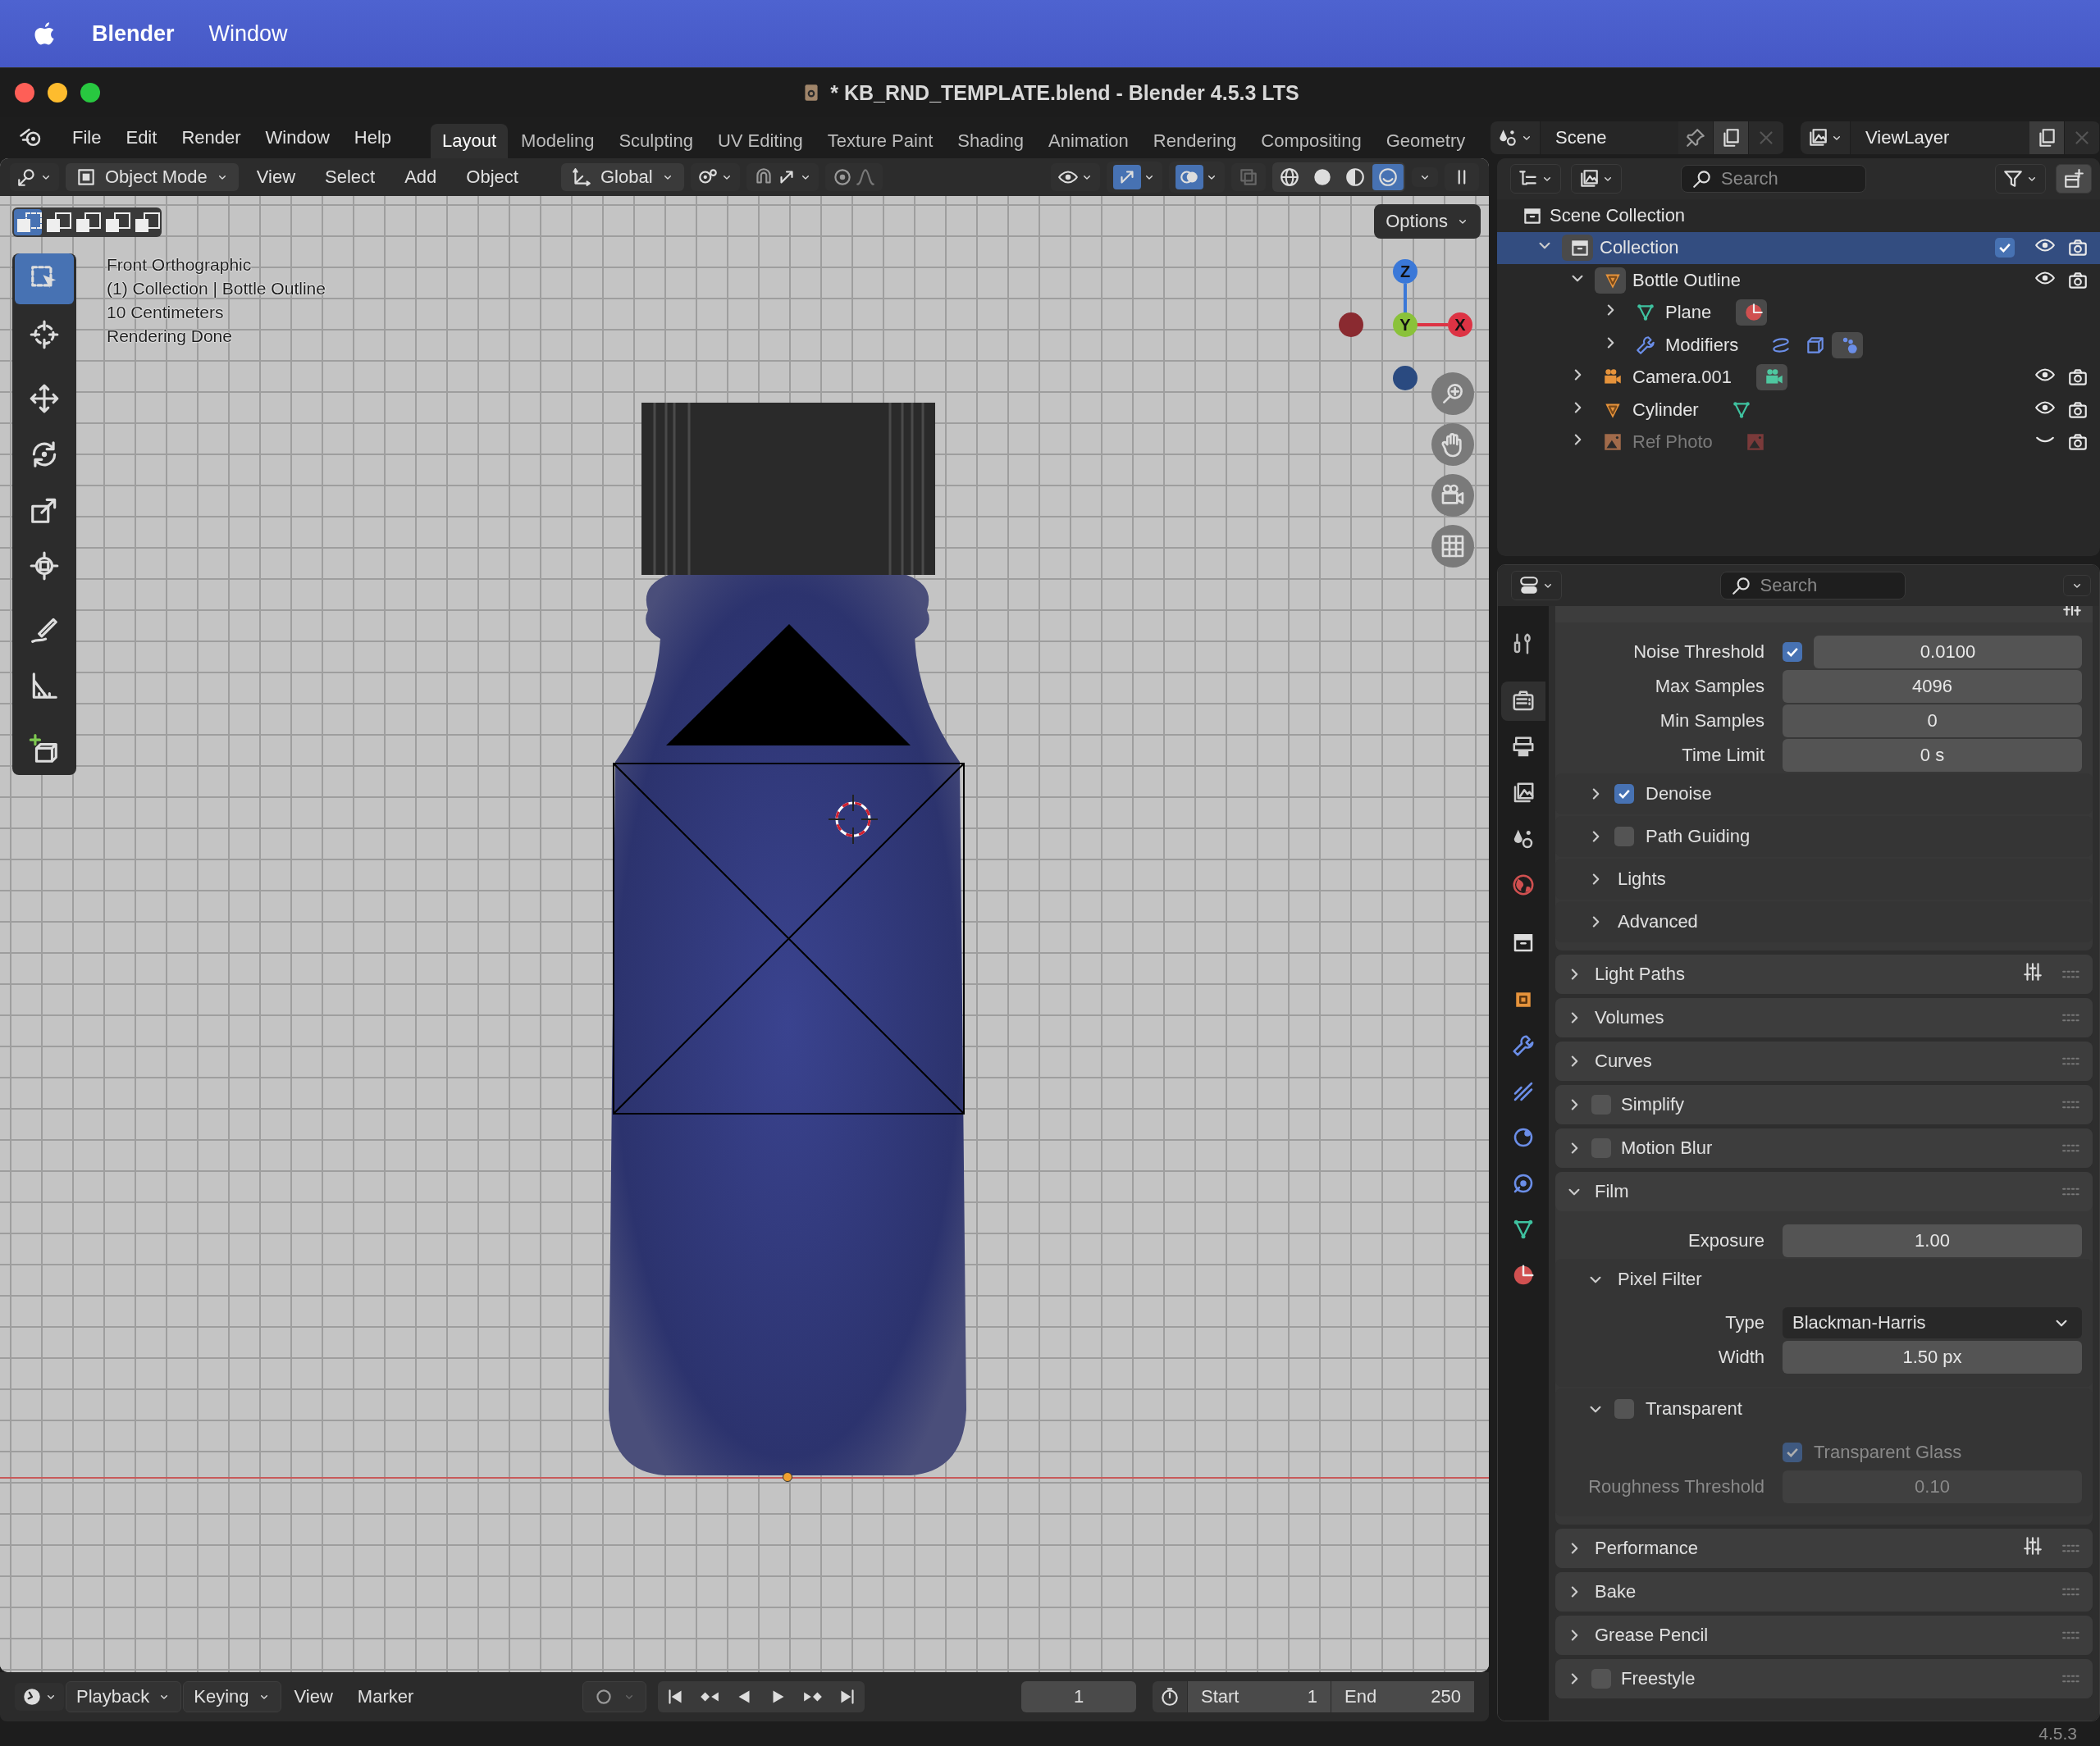 The width and height of the screenshot is (2100, 1746). Describe the element at coordinates (1428, 222) in the screenshot. I see `options-dropdown: Options` at that location.